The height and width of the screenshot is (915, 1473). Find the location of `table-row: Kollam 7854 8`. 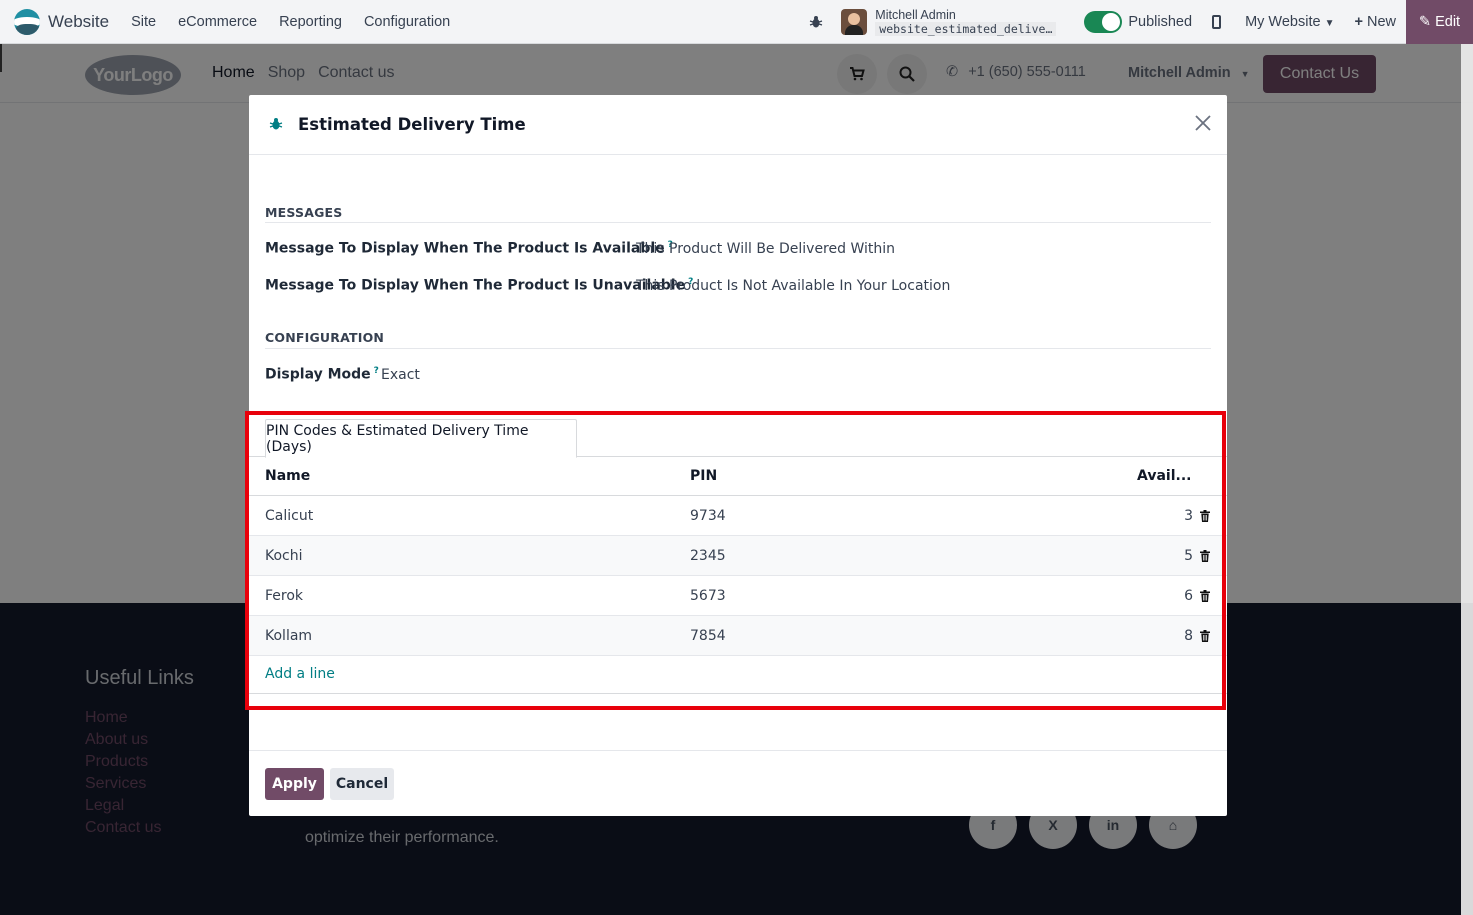

table-row: Kollam 7854 8 is located at coordinates (738, 636).